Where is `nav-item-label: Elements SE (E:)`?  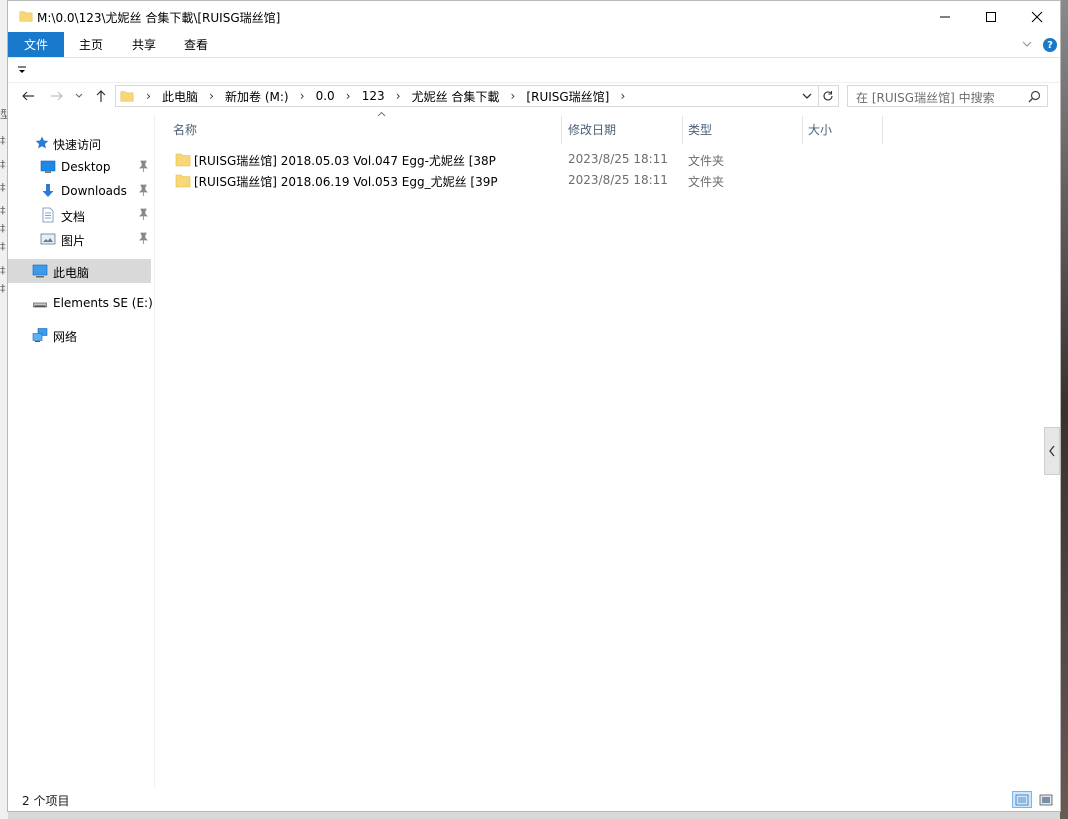 nav-item-label: Elements SE (E:) is located at coordinates (103, 303).